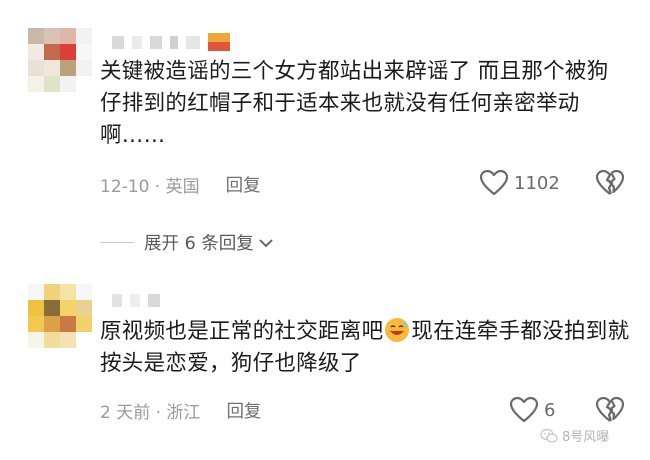 The height and width of the screenshot is (460, 650). I want to click on like-button: 6, so click(532, 410).